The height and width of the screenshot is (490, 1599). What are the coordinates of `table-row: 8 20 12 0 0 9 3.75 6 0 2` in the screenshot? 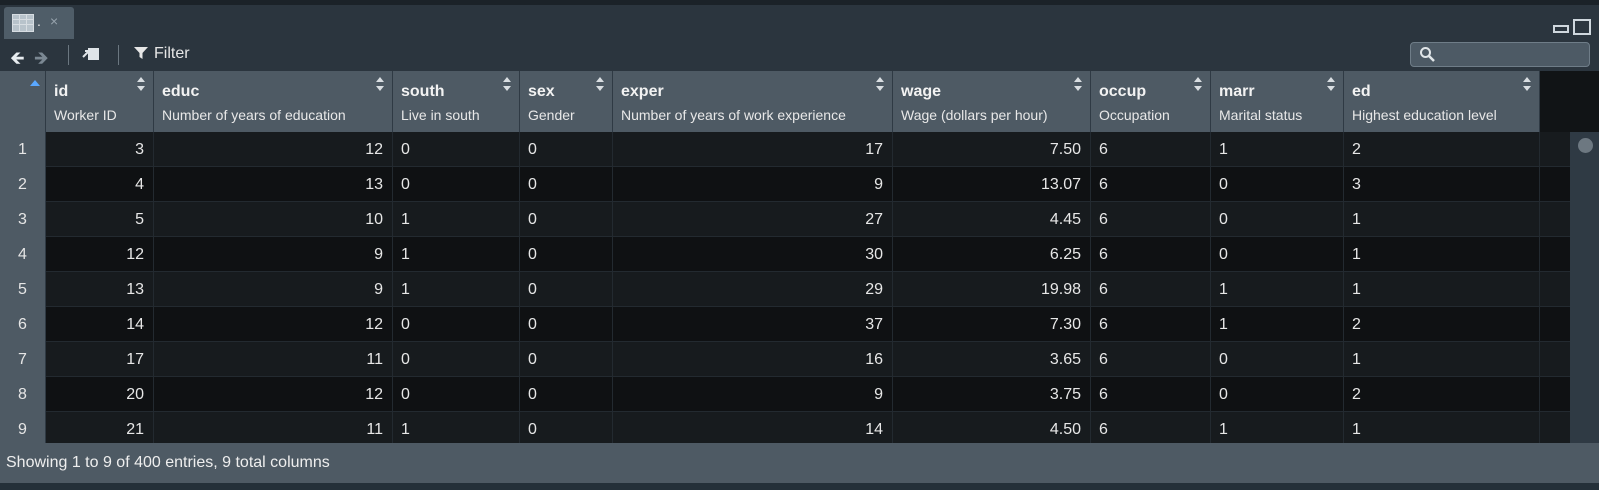 It's located at (785, 394).